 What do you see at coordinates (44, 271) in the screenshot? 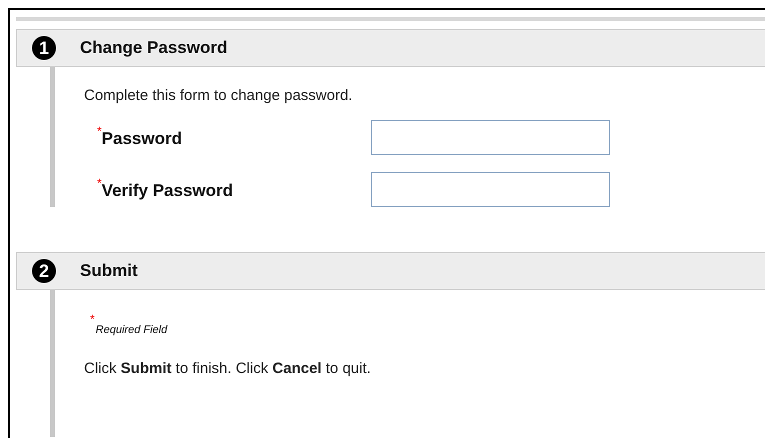
I see `step-number: 2` at bounding box center [44, 271].